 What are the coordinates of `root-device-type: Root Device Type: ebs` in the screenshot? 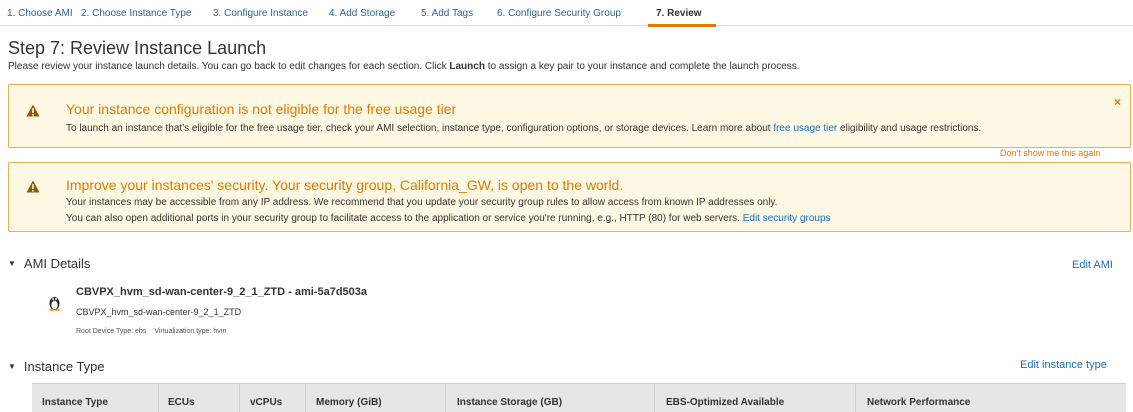 It's located at (111, 331).